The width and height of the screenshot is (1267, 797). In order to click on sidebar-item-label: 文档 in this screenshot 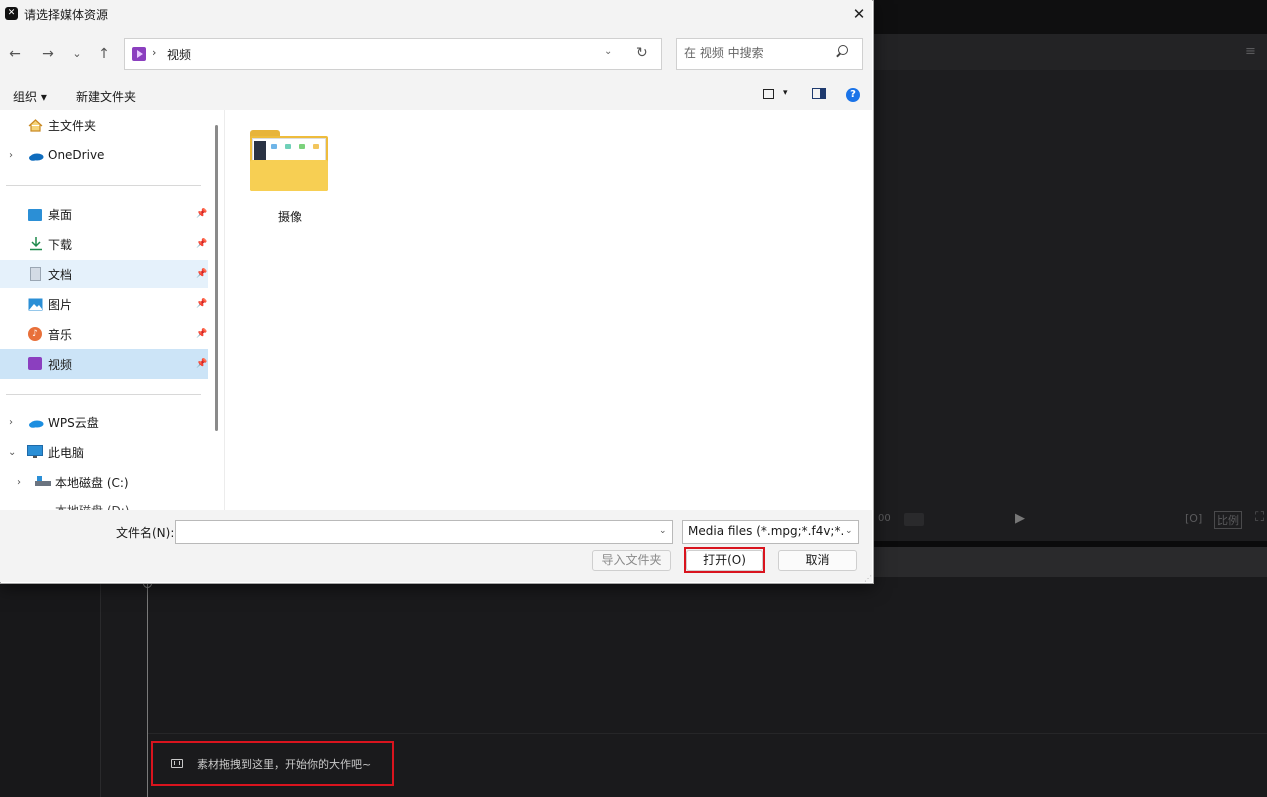, I will do `click(60, 274)`.